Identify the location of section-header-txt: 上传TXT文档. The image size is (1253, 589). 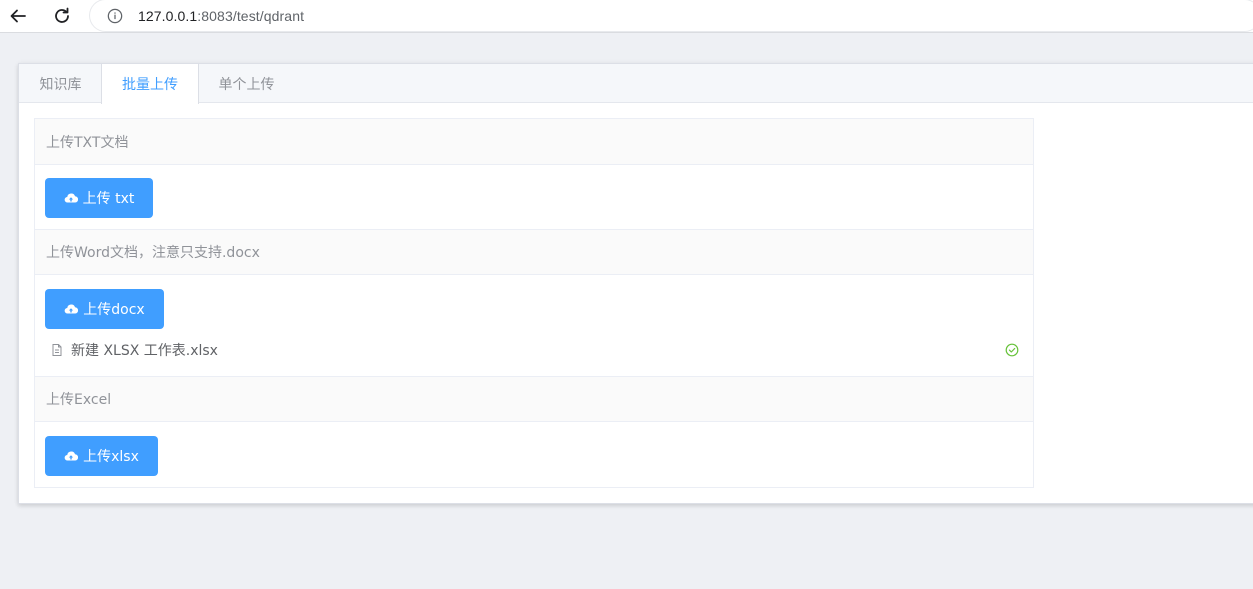
(534, 142).